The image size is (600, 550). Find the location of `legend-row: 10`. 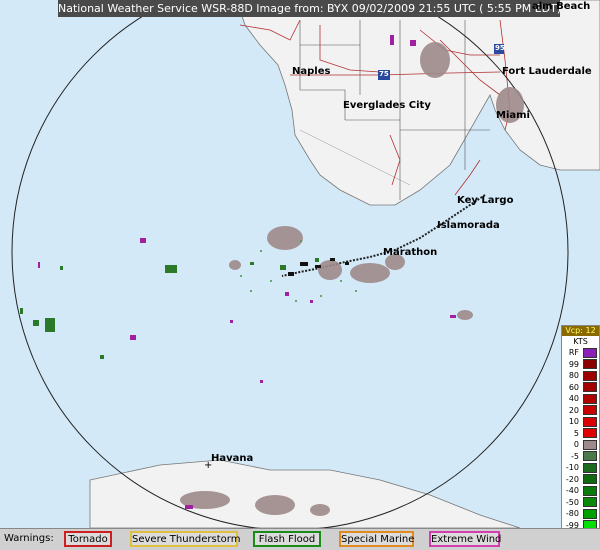

legend-row: 10 is located at coordinates (580, 422).